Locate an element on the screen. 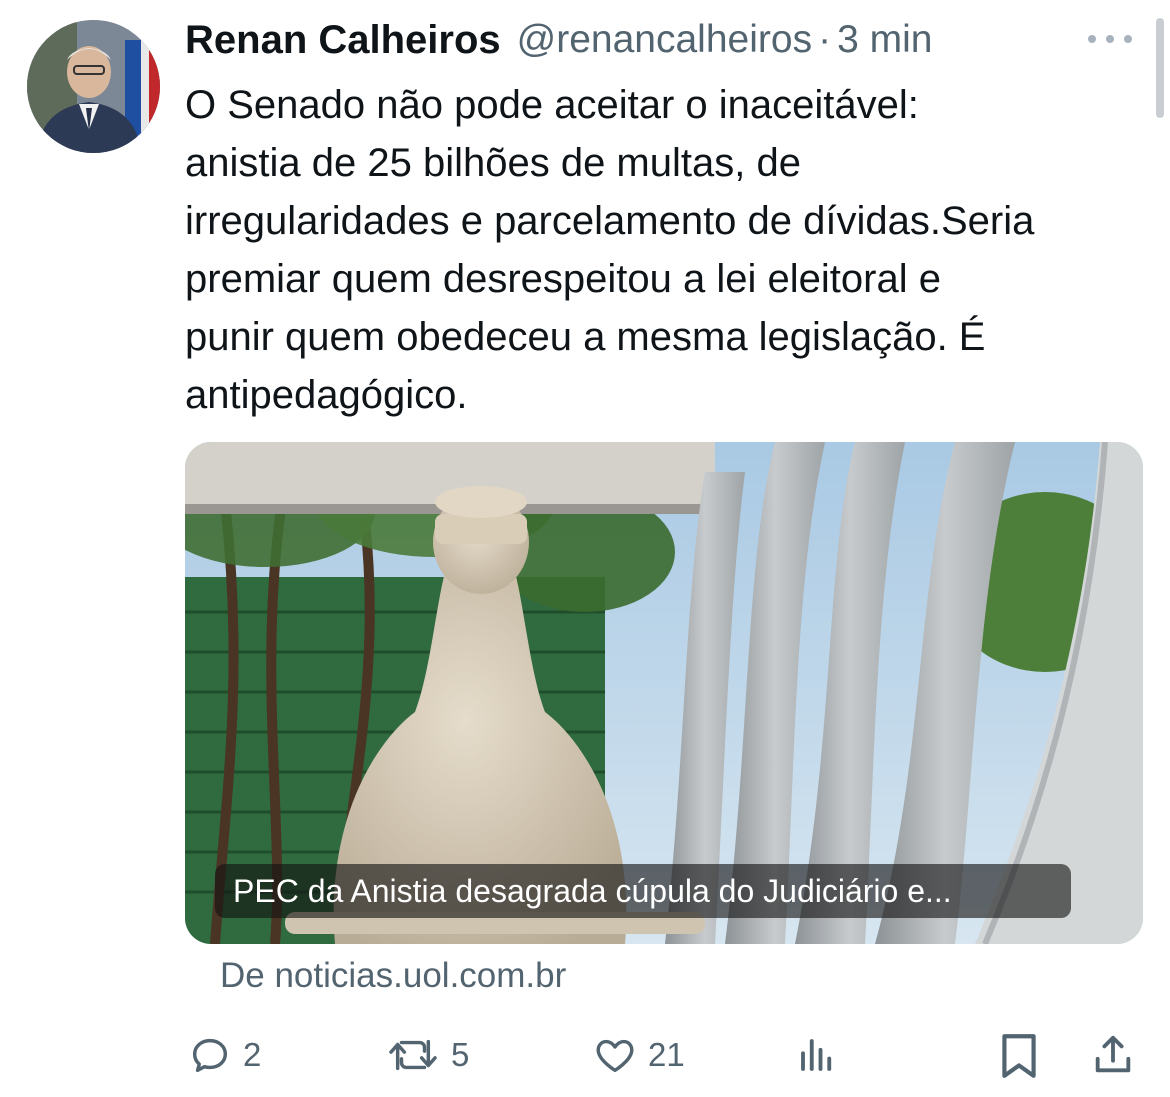 Image resolution: width=1170 pixels, height=1097 pixels. link-source: De noticias.uol.com.br is located at coordinates (393, 976).